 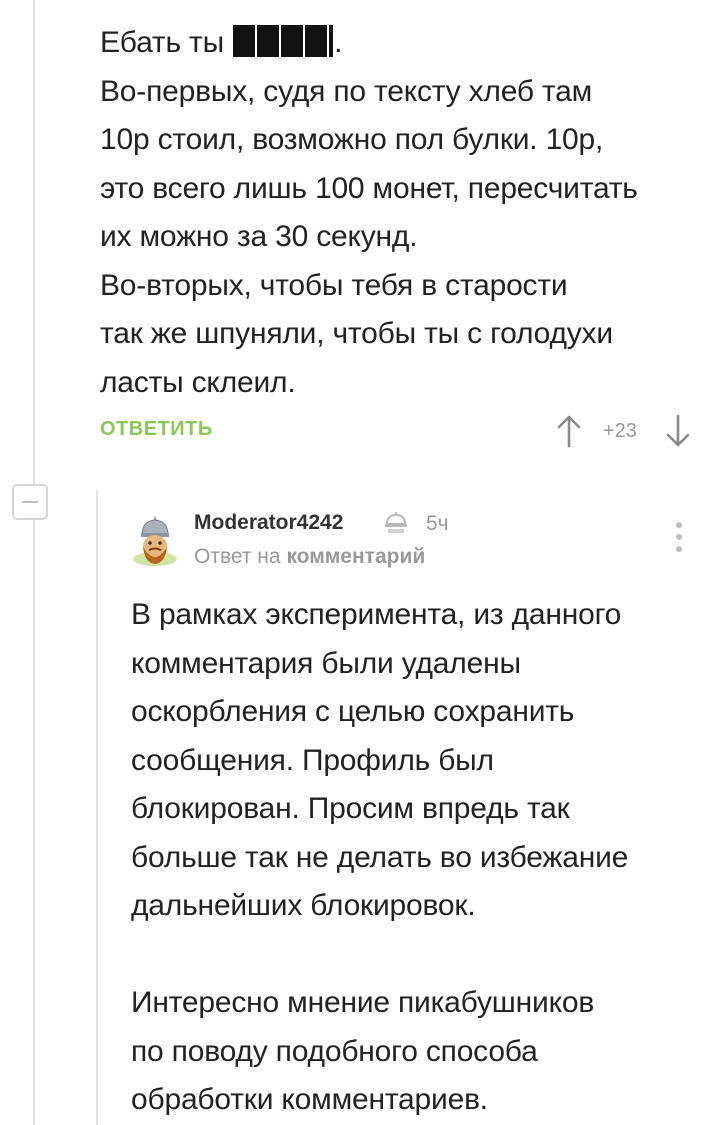 What do you see at coordinates (355, 556) in the screenshot?
I see `reply-to-link: комментарий` at bounding box center [355, 556].